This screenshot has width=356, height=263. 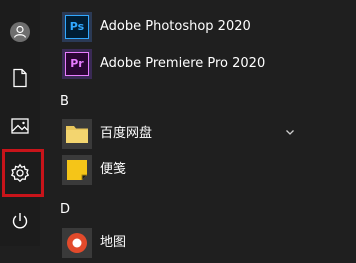 I want to click on user-account-button, so click(x=20, y=32).